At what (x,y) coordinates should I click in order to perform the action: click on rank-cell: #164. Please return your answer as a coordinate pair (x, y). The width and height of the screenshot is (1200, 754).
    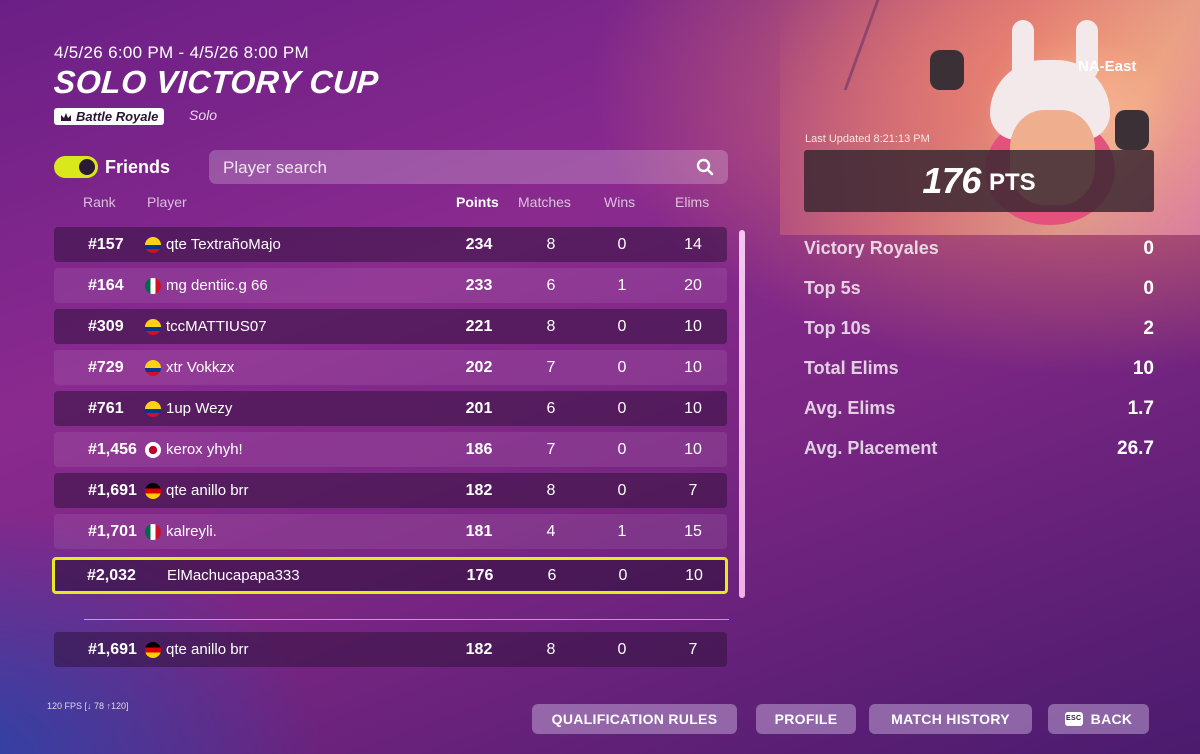
    Looking at the image, I should click on (106, 285).